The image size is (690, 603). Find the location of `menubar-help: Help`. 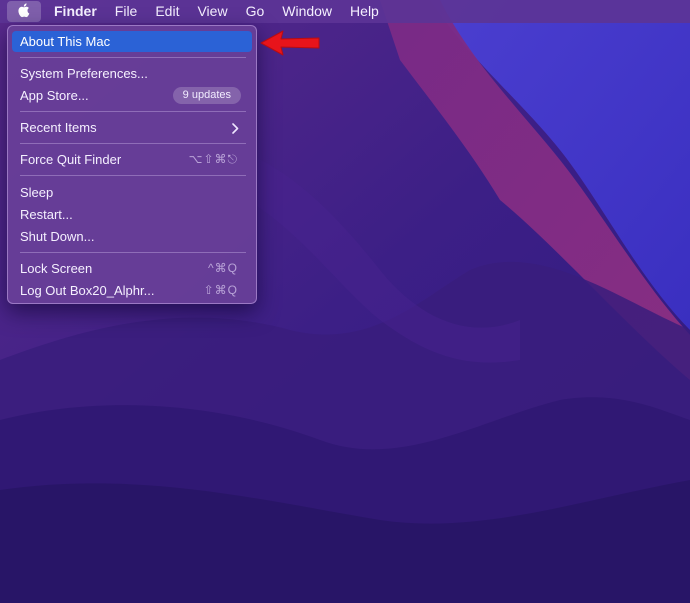

menubar-help: Help is located at coordinates (364, 11).